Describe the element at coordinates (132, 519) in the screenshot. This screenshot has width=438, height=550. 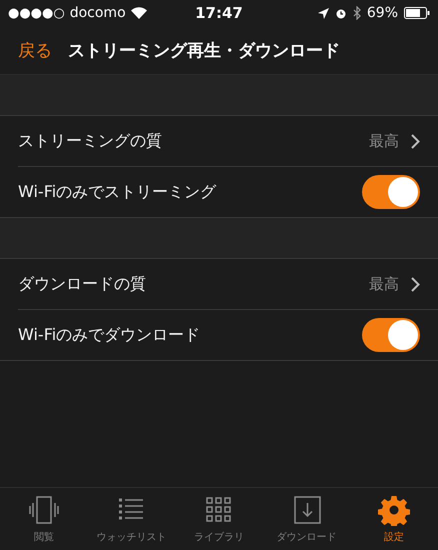
I see `tab-item: ウォッチリスト` at that location.